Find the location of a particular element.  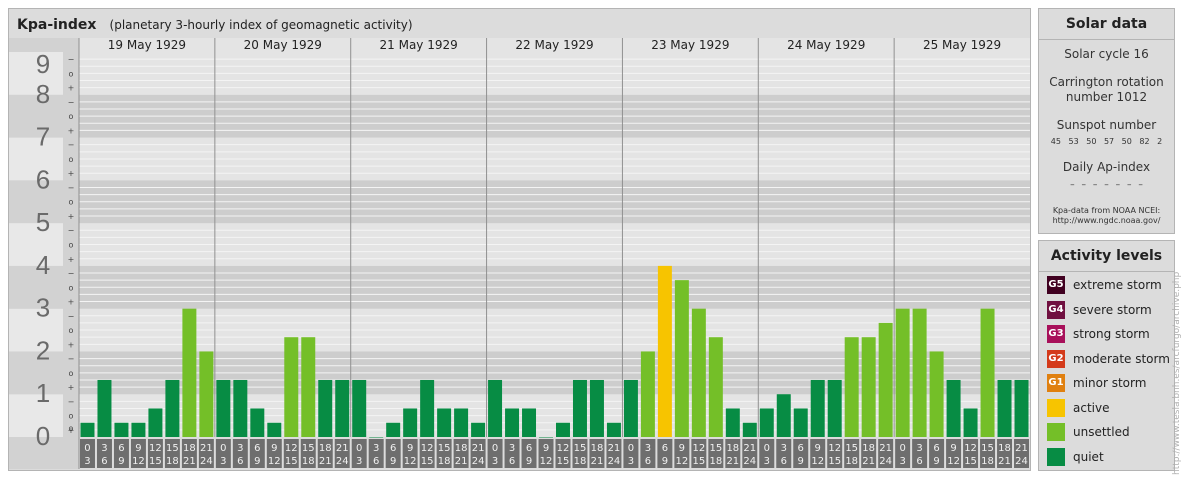

day-label: 21 May 1929 is located at coordinates (419, 45).